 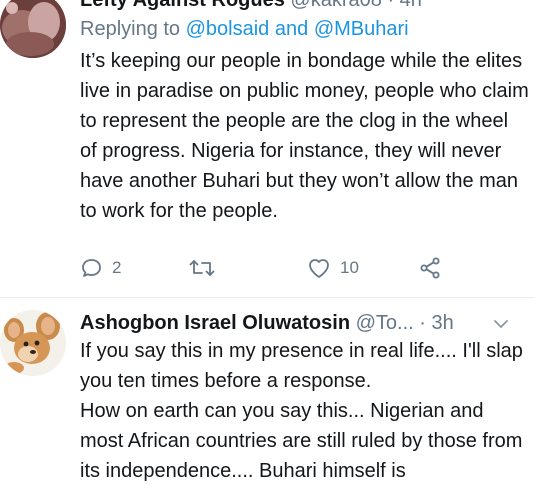 I want to click on tweet-actions: 2 10, so click(x=270, y=268).